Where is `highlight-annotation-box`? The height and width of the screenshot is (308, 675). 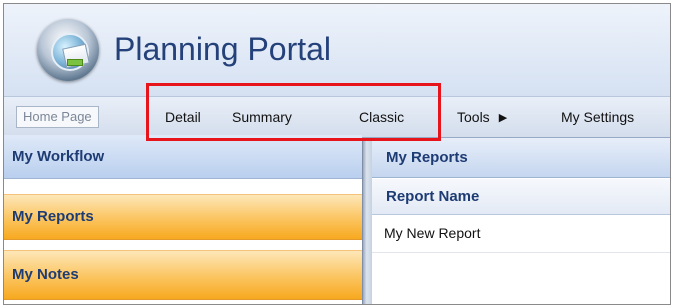
highlight-annotation-box is located at coordinates (293, 112).